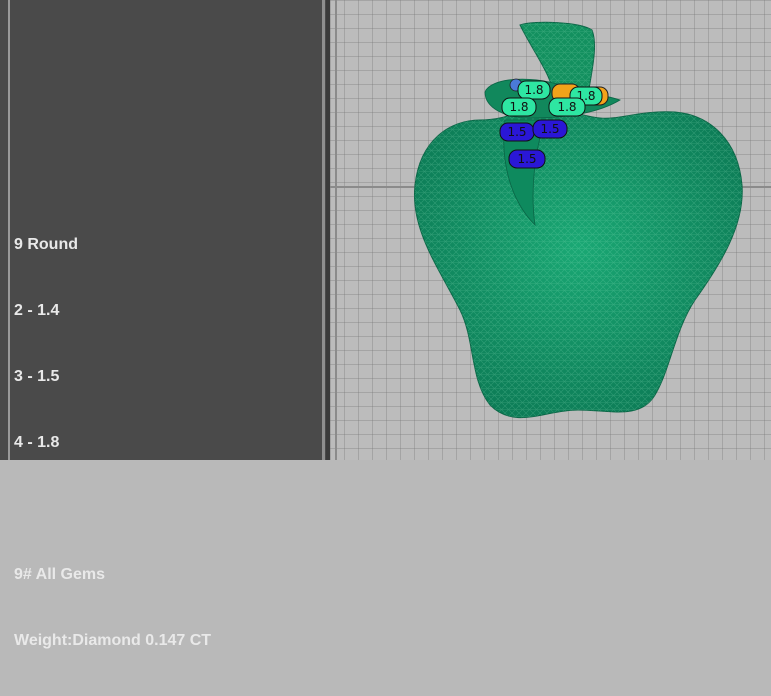  Describe the element at coordinates (60, 574) in the screenshot. I see `info-line: 9# All Gems` at that location.